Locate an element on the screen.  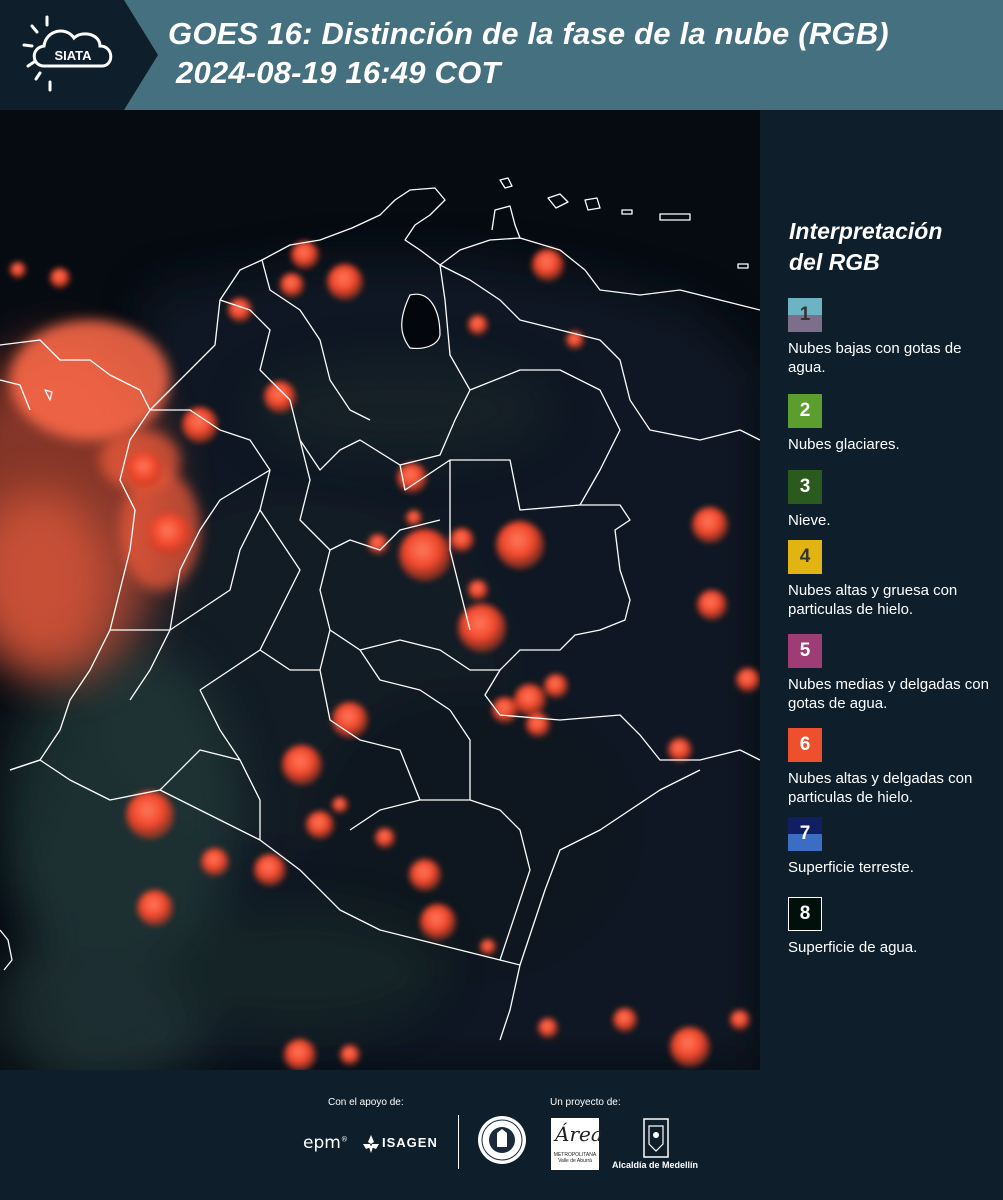
legend-number: 7 is located at coordinates (805, 833).